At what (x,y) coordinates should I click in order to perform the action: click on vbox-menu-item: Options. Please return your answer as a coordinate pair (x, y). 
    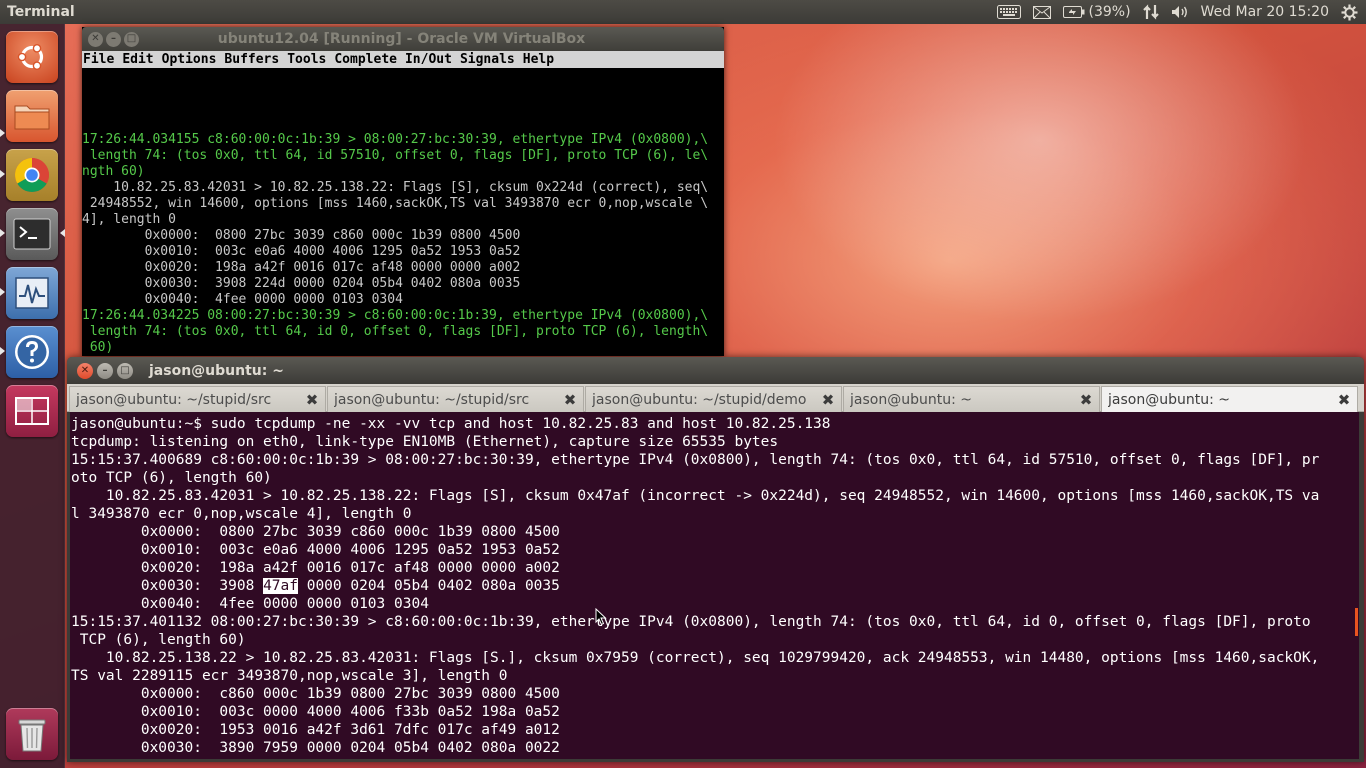
    Looking at the image, I should click on (189, 59).